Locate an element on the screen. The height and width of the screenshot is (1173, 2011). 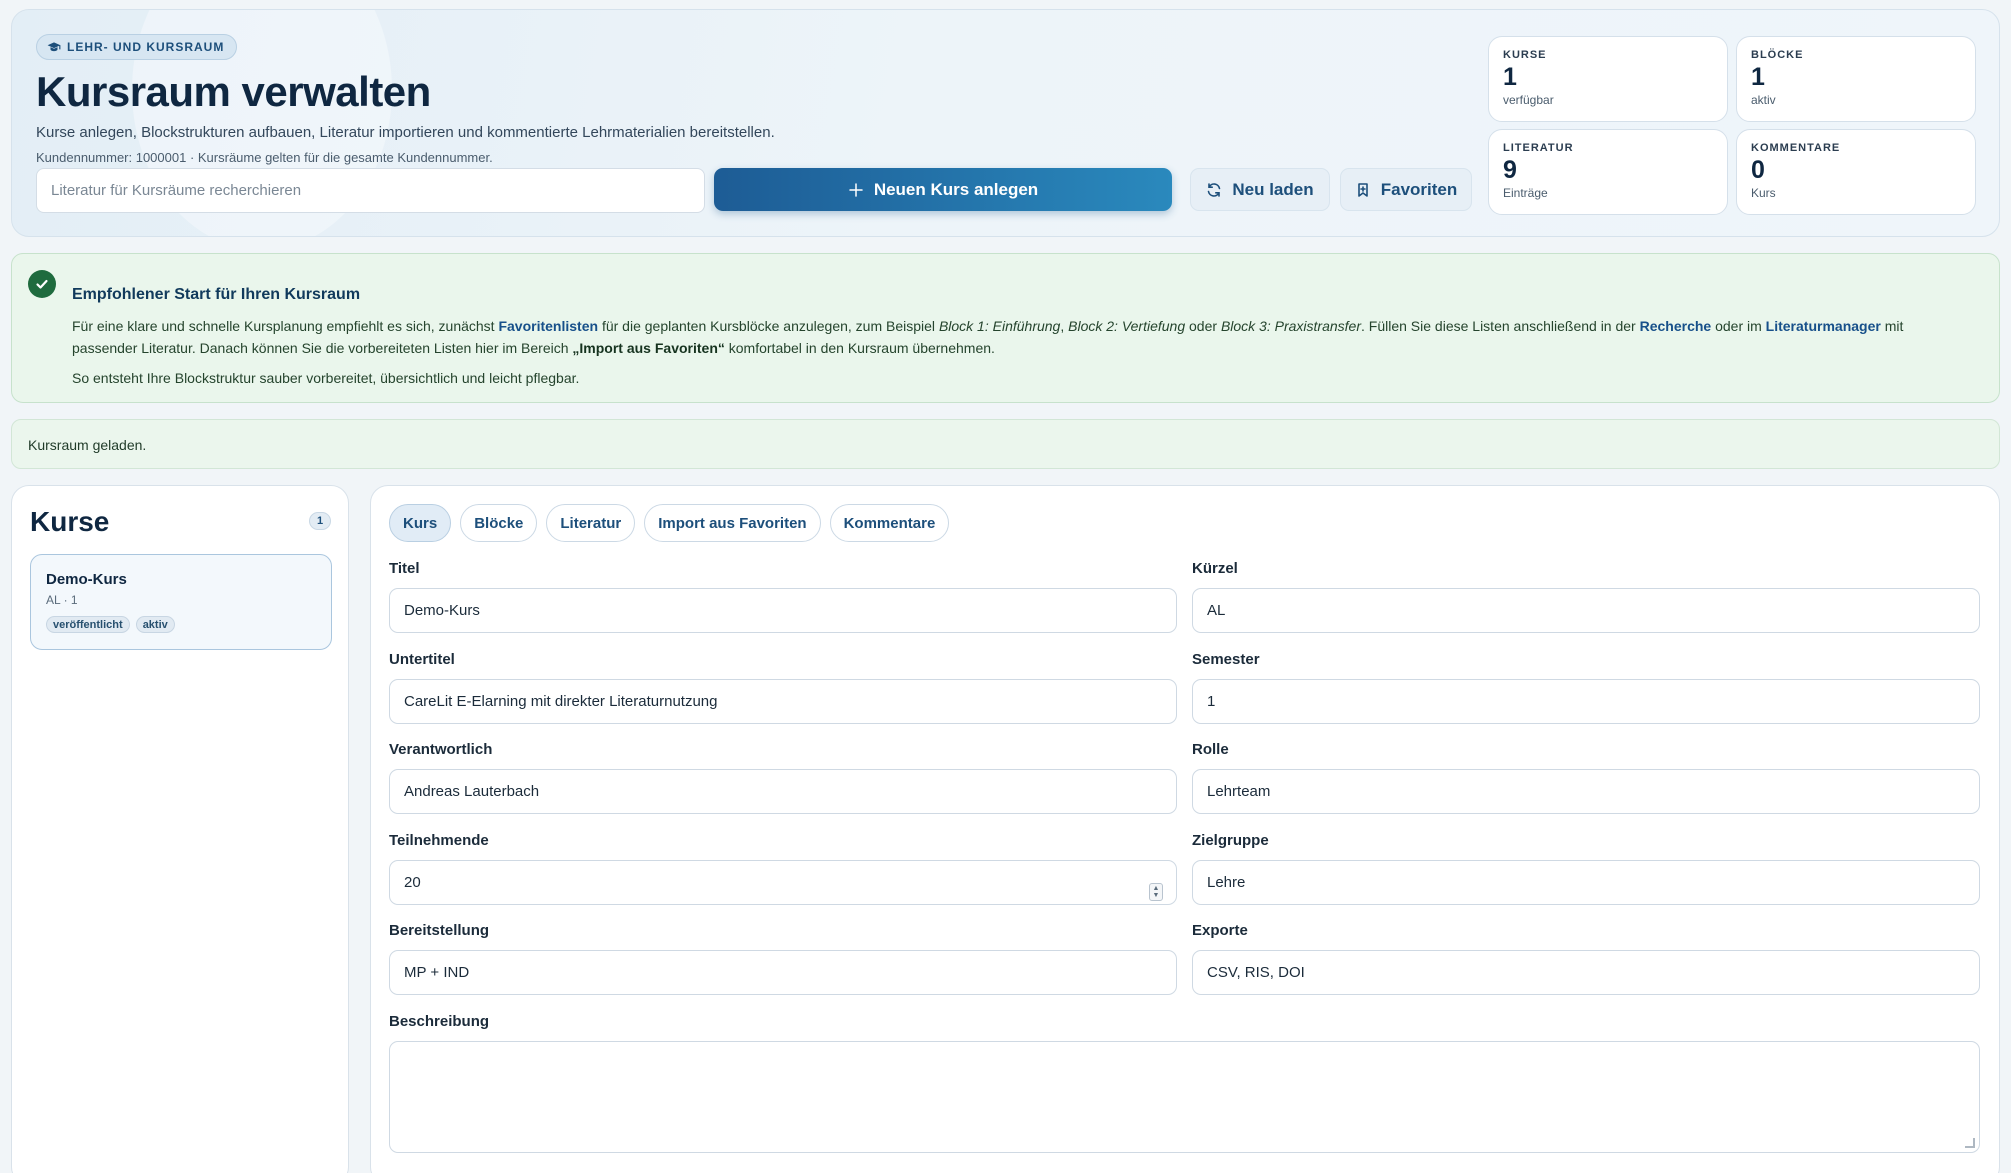
semester-label: Semester is located at coordinates (1226, 659).